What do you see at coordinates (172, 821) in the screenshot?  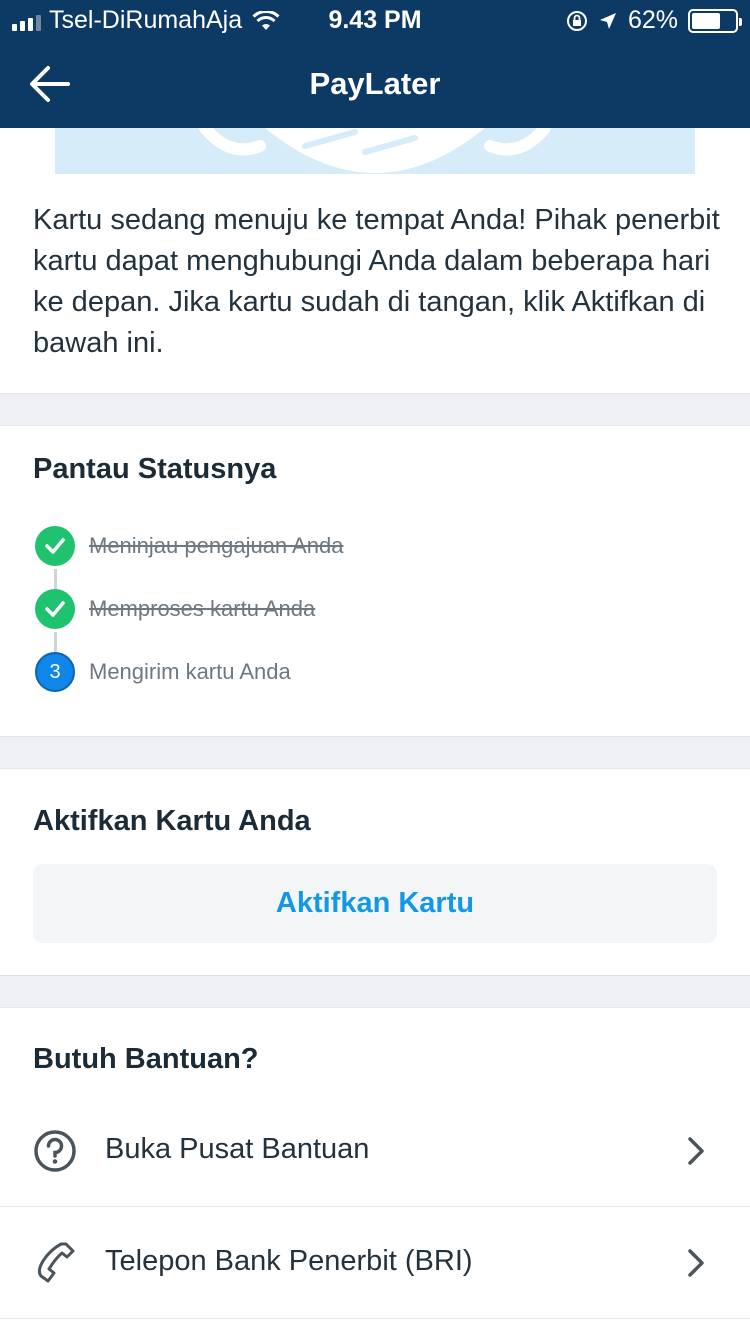 I see `activate-section-title: Aktifkan Kartu Anda` at bounding box center [172, 821].